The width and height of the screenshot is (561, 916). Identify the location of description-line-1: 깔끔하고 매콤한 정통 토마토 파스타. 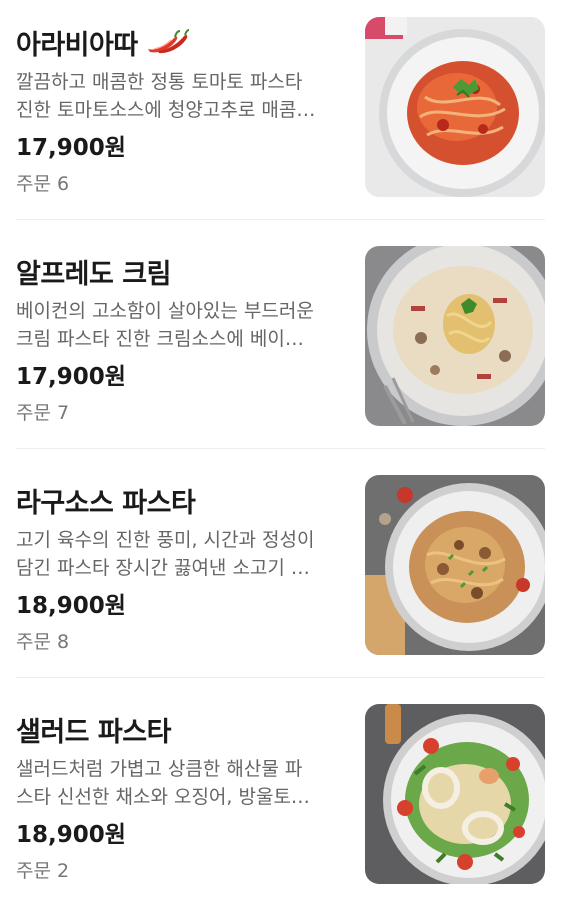
(159, 82).